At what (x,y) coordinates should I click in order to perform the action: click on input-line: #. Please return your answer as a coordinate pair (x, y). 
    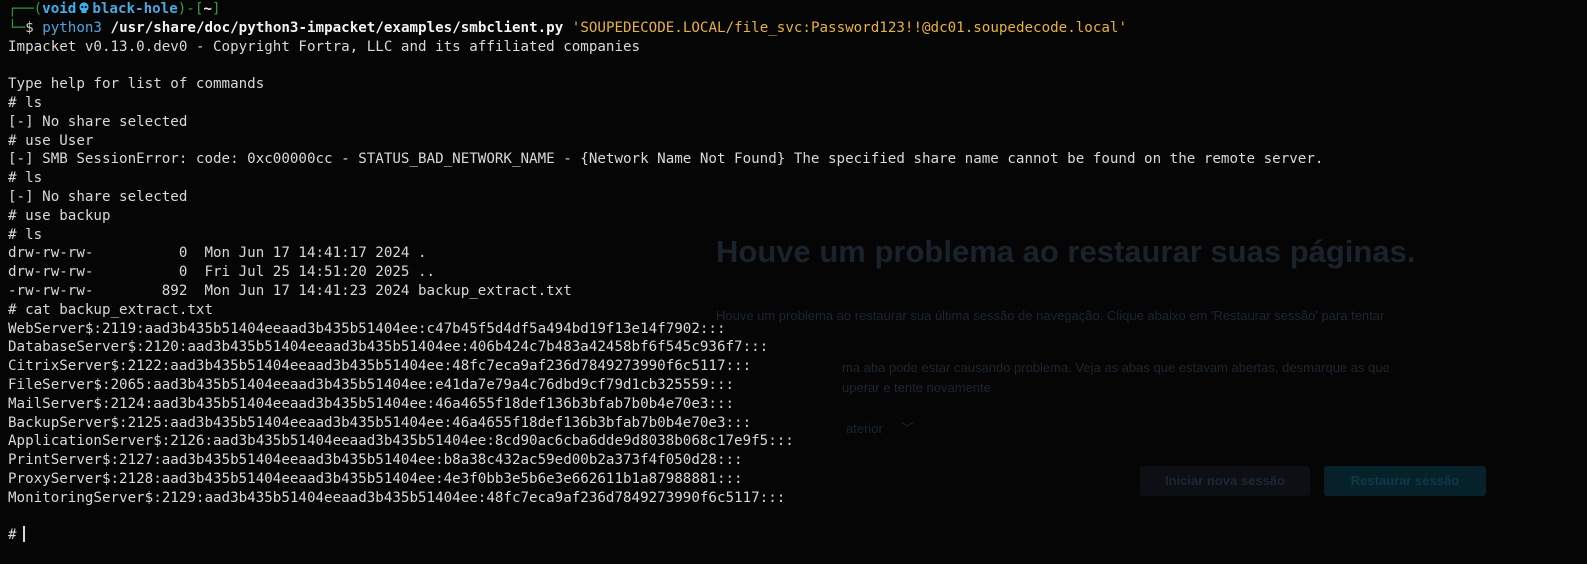
    Looking at the image, I should click on (797, 535).